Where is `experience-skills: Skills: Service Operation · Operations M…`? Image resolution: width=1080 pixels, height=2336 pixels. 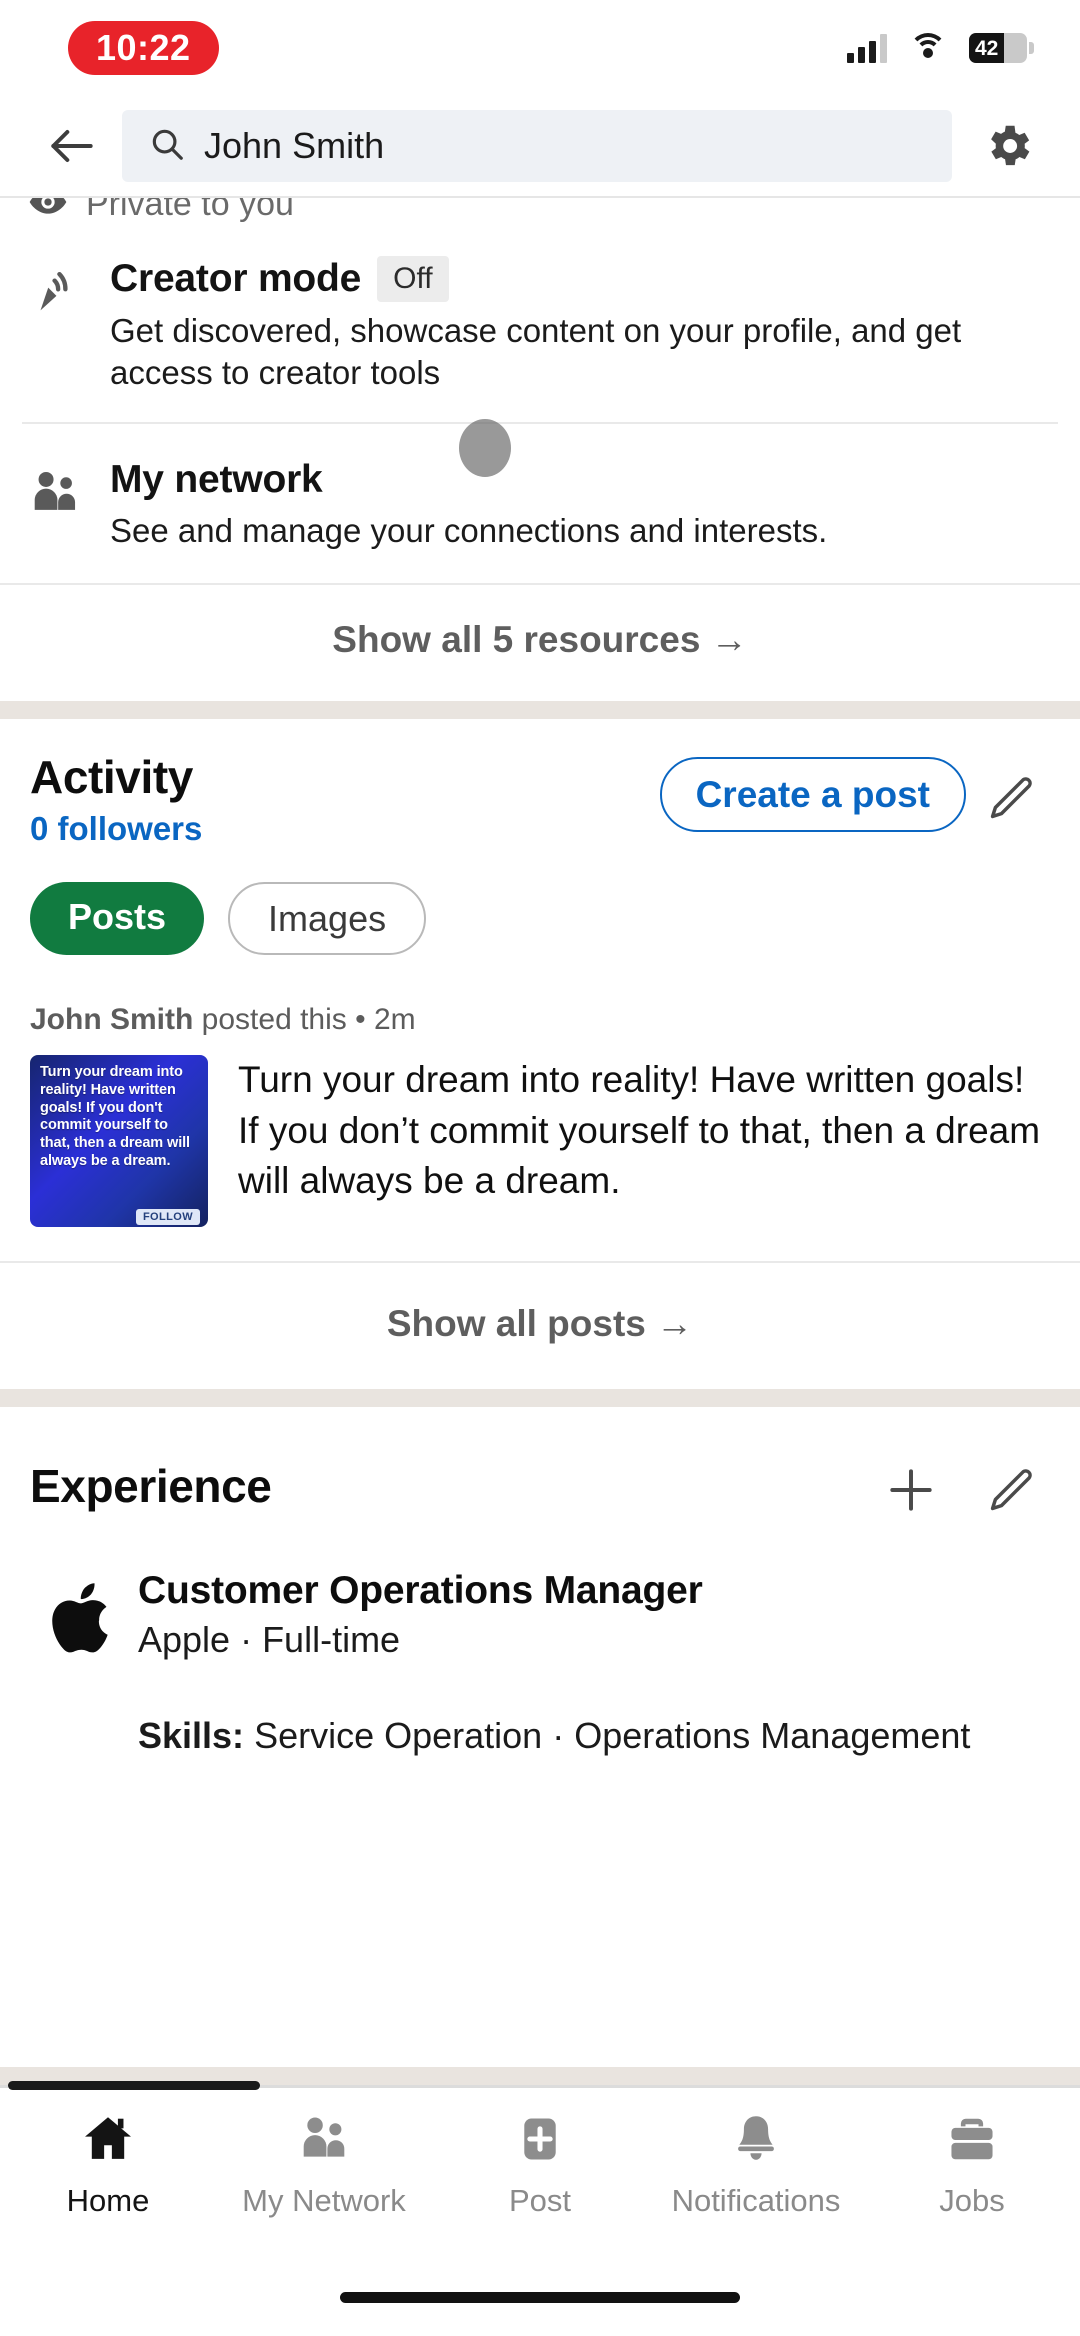 experience-skills: Skills: Service Operation · Operations M… is located at coordinates (594, 1736).